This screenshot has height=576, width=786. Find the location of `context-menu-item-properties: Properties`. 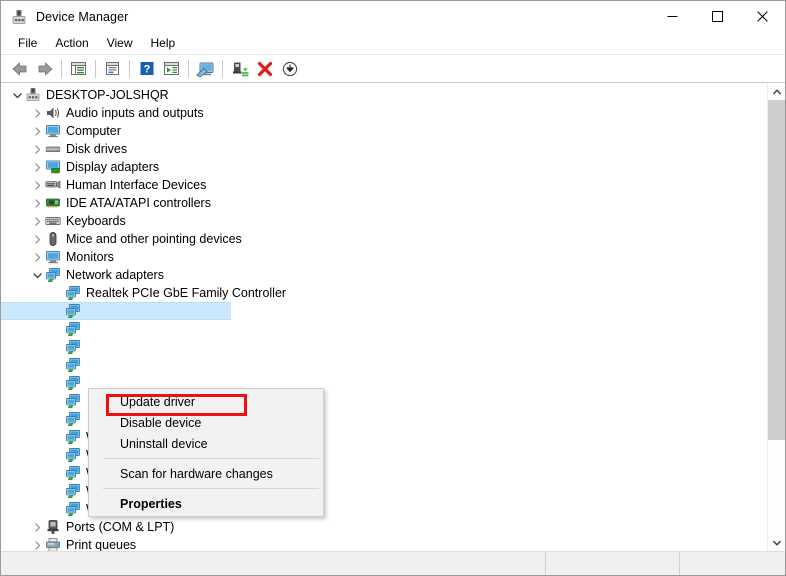

context-menu-item-properties: Properties is located at coordinates (206, 503).